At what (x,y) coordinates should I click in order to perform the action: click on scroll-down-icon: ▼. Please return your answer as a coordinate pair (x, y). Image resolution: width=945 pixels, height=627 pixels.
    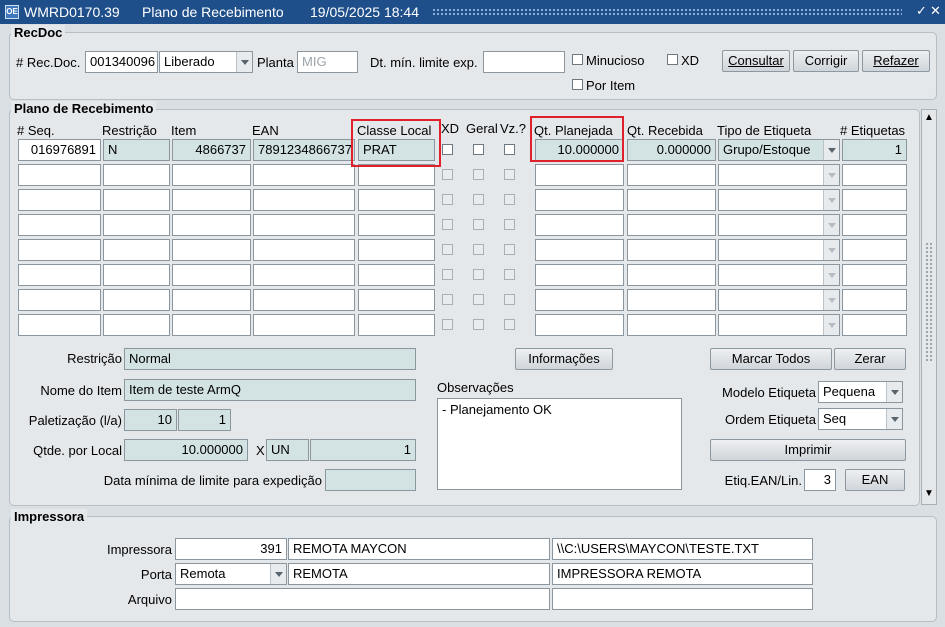
    Looking at the image, I should click on (929, 495).